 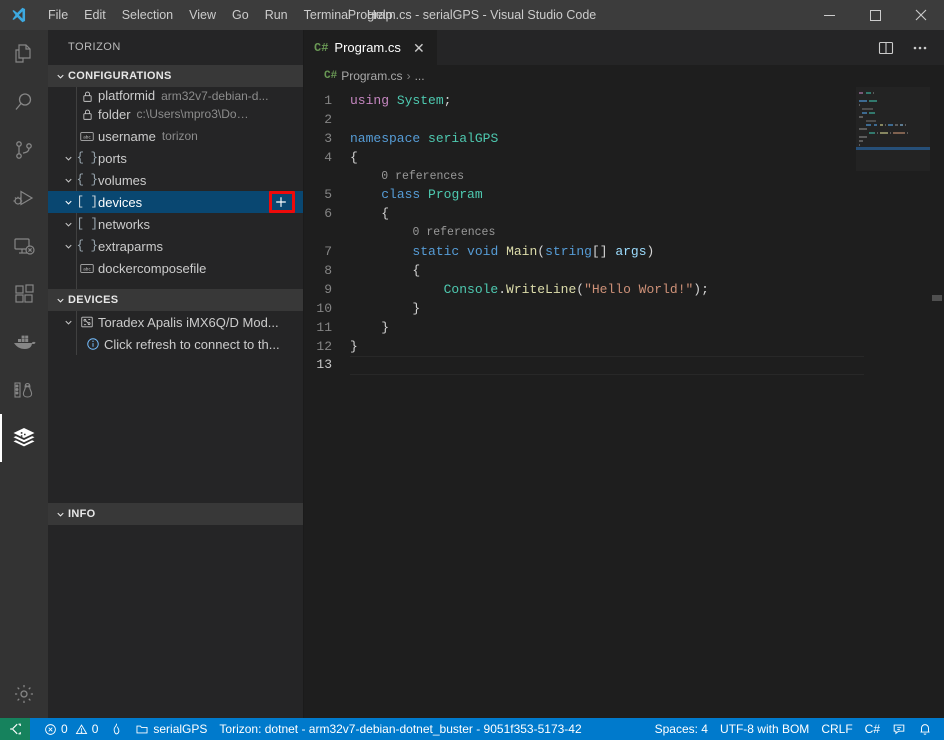 I want to click on line-number: 6, so click(x=328, y=214).